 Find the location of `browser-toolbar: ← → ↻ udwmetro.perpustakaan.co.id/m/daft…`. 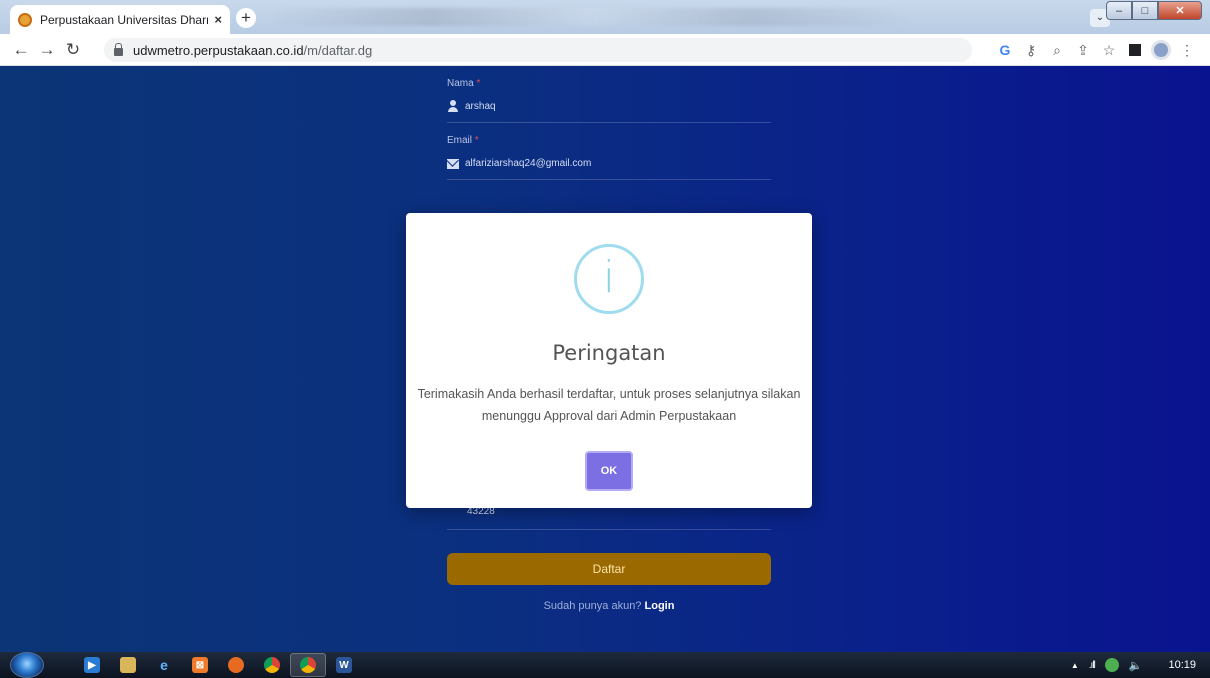

browser-toolbar: ← → ↻ udwmetro.perpustakaan.co.id/m/daft… is located at coordinates (605, 50).